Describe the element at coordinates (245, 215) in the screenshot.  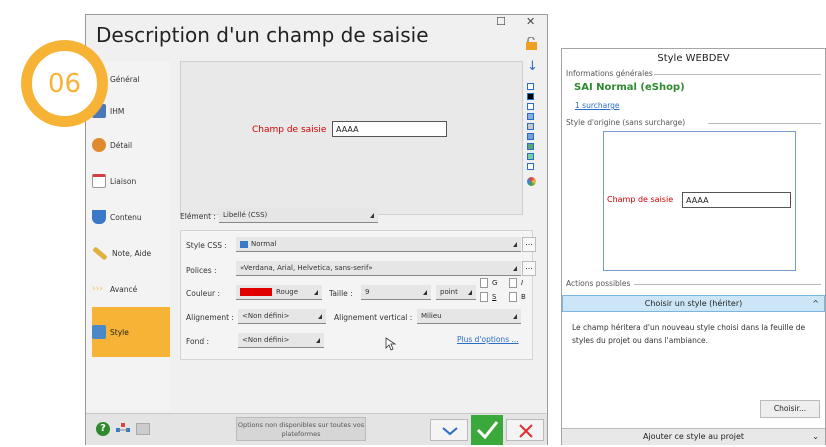
I see `element-value: Libellé (CSS)` at that location.